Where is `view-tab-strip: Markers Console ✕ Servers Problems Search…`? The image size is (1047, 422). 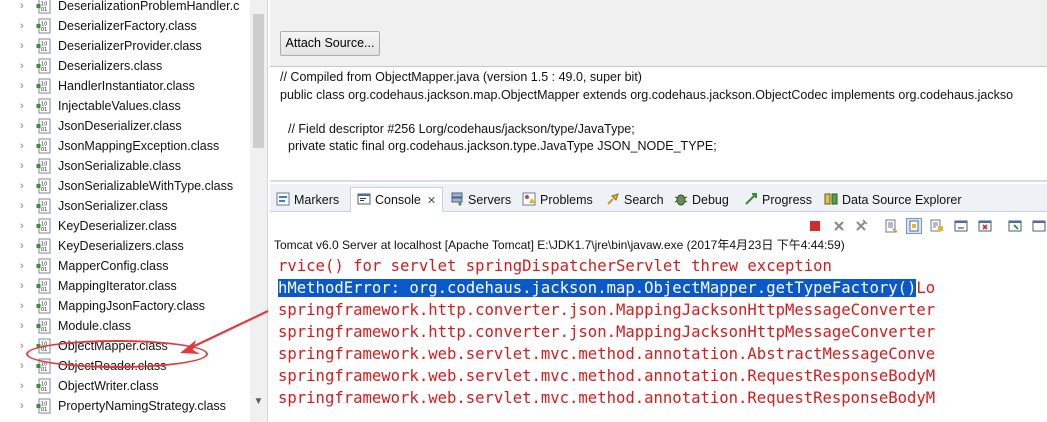
view-tab-strip: Markers Console ✕ Servers Problems Search… is located at coordinates (658, 198).